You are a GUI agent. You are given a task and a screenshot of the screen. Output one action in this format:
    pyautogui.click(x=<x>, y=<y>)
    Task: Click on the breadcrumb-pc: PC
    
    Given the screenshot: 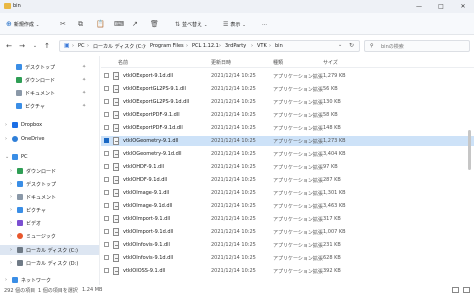 What is the action you would take?
    pyautogui.click(x=81, y=46)
    